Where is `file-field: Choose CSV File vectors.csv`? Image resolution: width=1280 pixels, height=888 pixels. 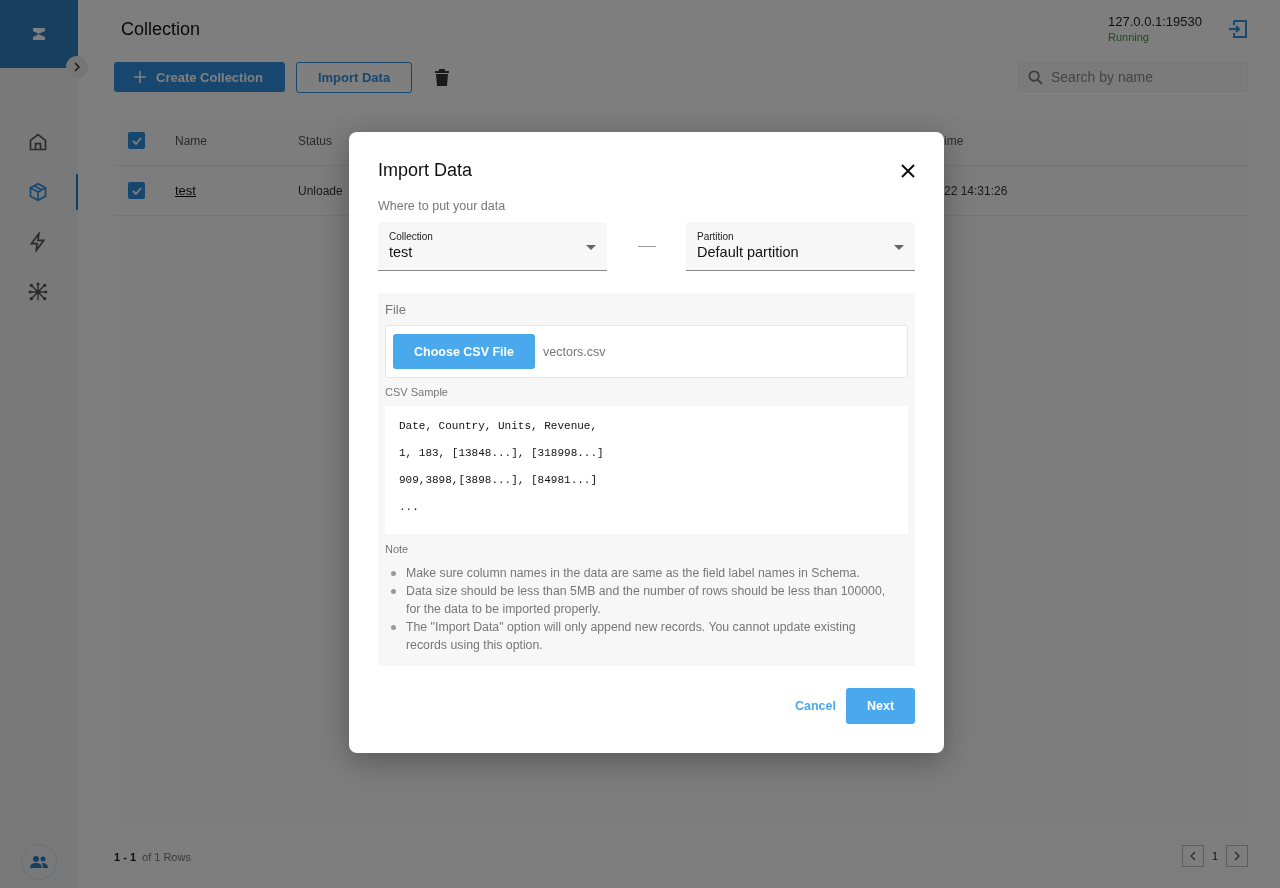 file-field: Choose CSV File vectors.csv is located at coordinates (646, 351).